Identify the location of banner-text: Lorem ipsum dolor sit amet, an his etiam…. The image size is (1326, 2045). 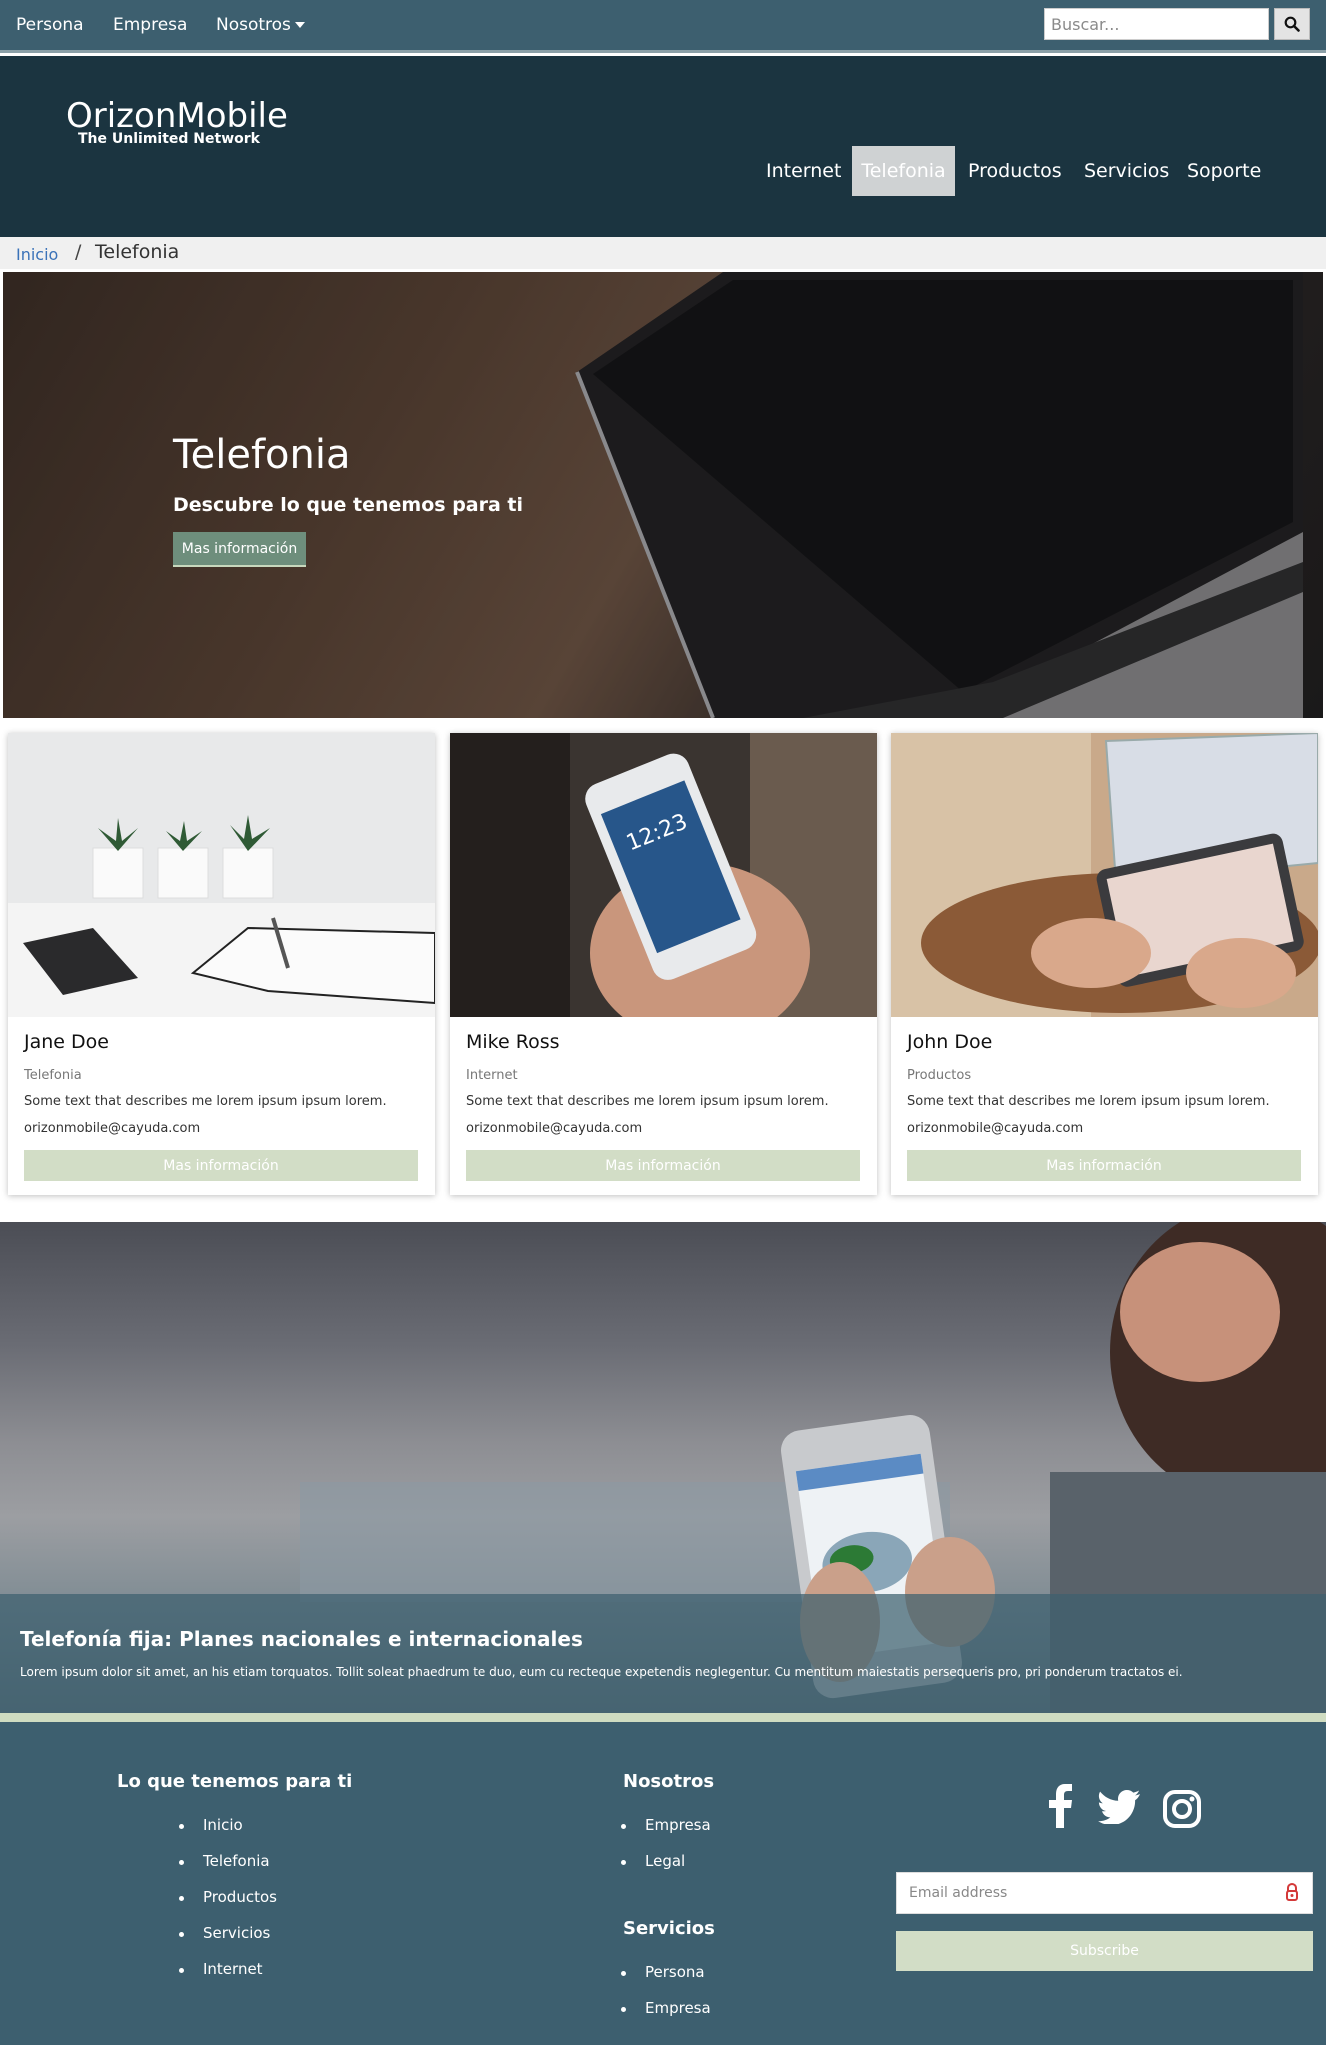
(601, 1672).